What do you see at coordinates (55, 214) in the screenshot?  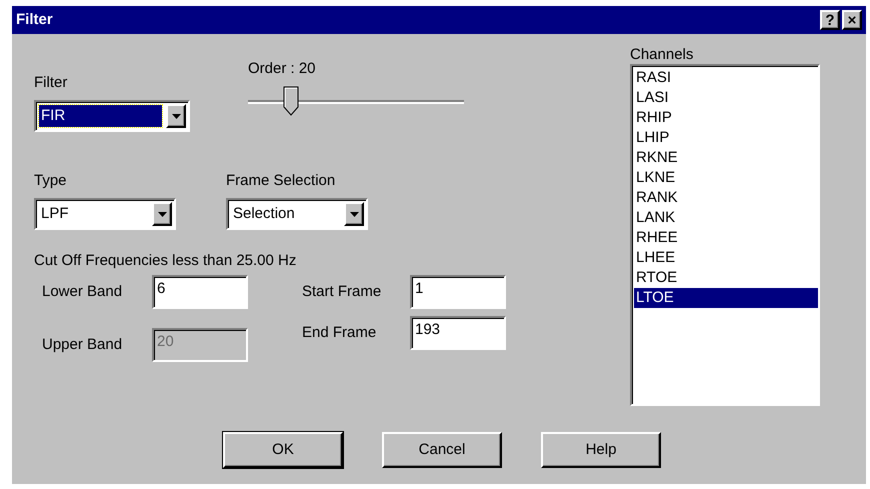 I see `dropdown-value: LPF` at bounding box center [55, 214].